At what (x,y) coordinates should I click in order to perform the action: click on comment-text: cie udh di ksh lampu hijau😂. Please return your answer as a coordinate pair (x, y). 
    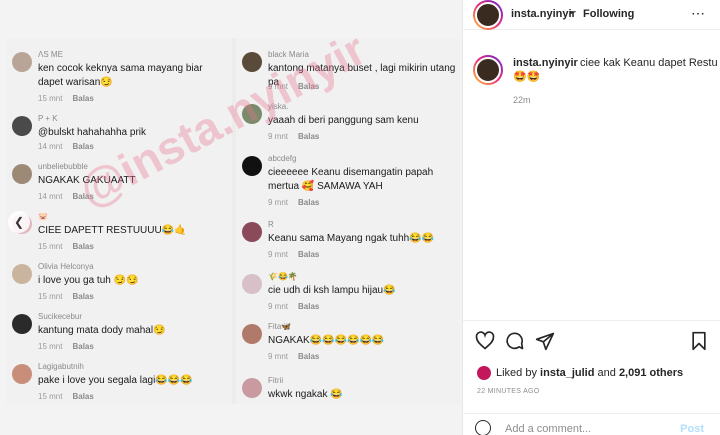
    Looking at the image, I should click on (332, 290).